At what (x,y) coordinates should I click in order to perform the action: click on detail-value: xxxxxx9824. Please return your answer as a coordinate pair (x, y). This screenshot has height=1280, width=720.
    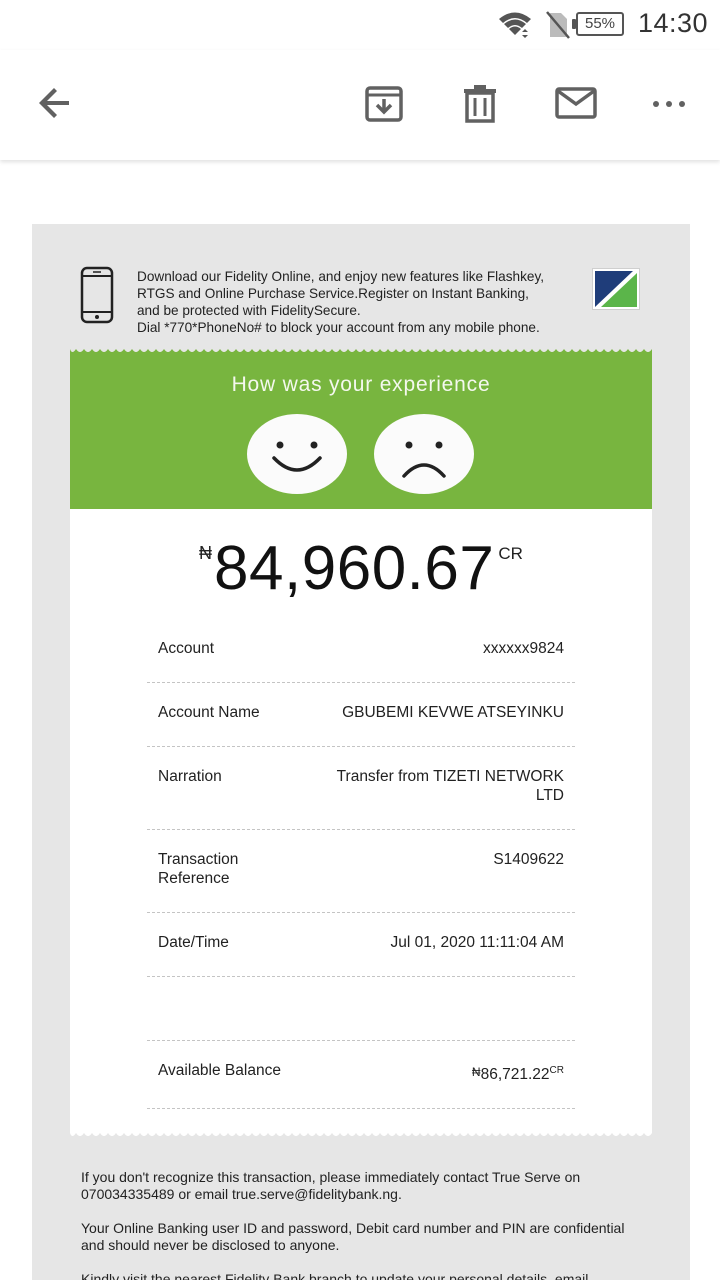
    Looking at the image, I should click on (523, 648).